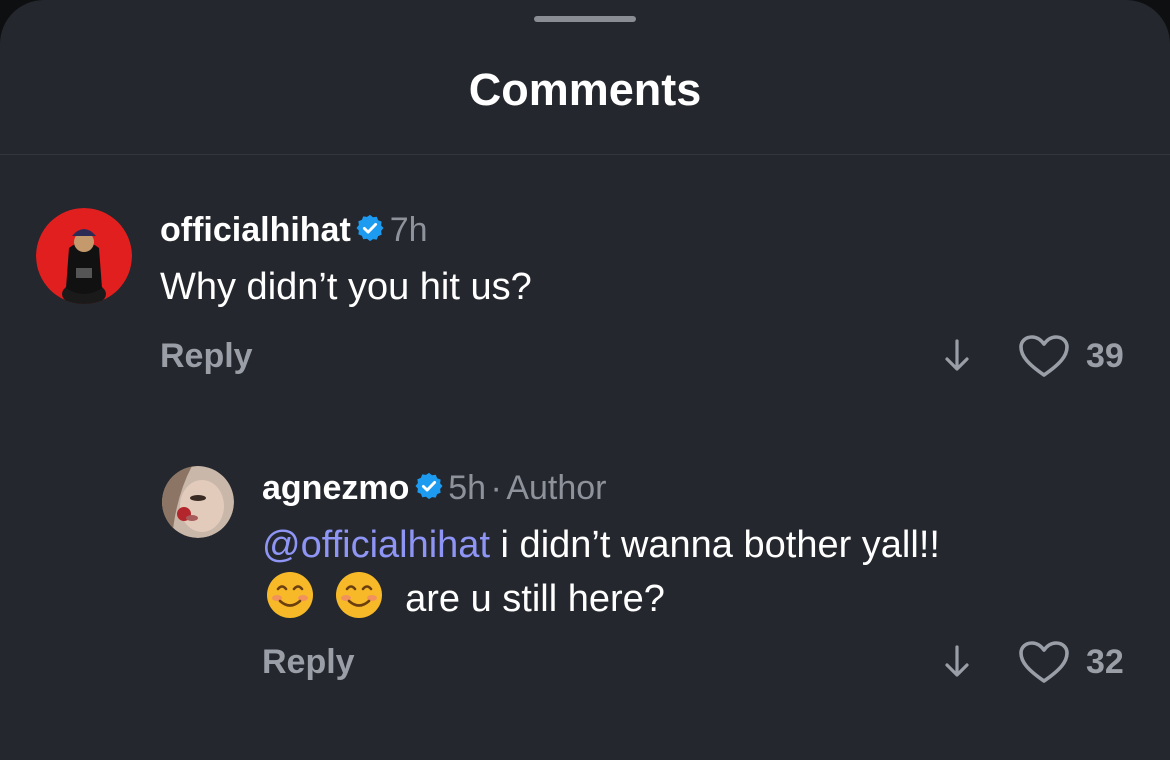 This screenshot has height=760, width=1170. What do you see at coordinates (255, 230) in the screenshot?
I see `username: officialhihat` at bounding box center [255, 230].